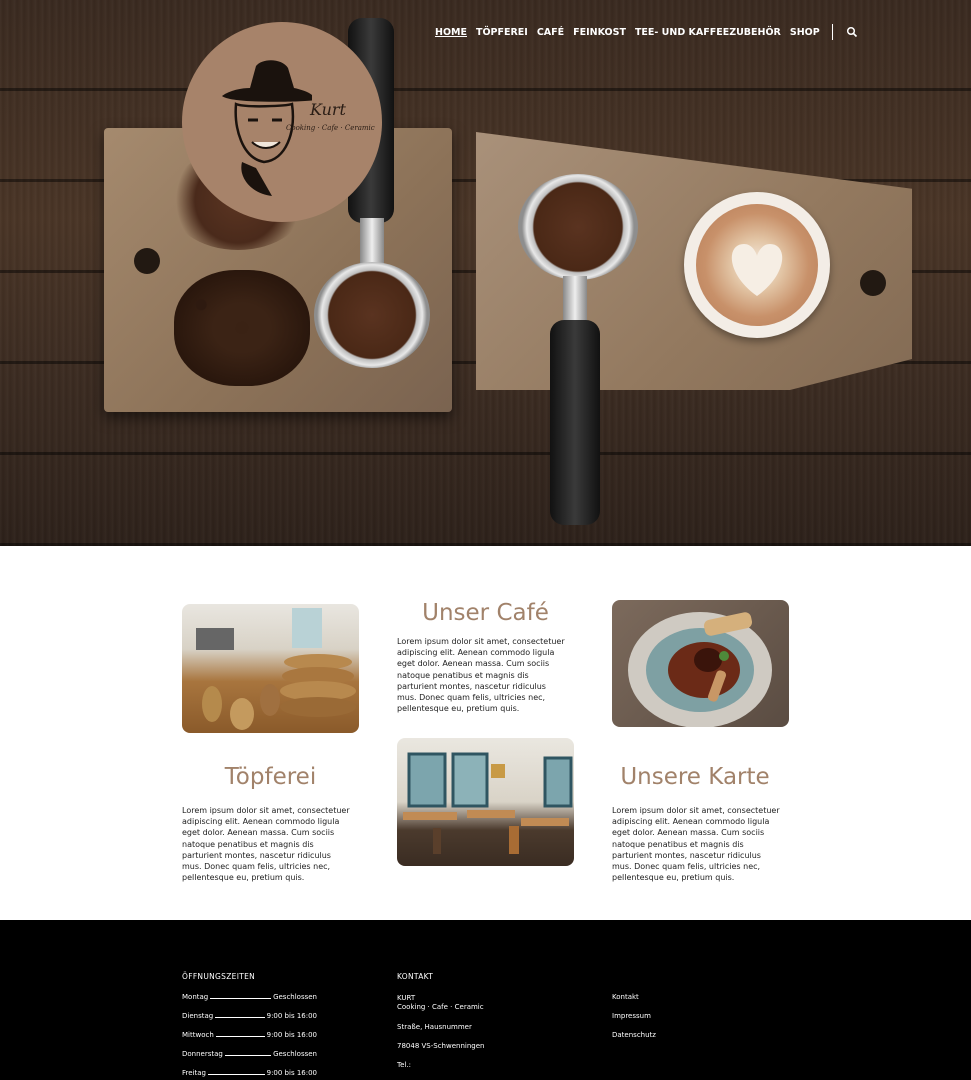 The width and height of the screenshot is (971, 1080). What do you see at coordinates (249, 1073) in the screenshot?
I see `hours-row: Freitag 9:00 bis 16:00` at bounding box center [249, 1073].